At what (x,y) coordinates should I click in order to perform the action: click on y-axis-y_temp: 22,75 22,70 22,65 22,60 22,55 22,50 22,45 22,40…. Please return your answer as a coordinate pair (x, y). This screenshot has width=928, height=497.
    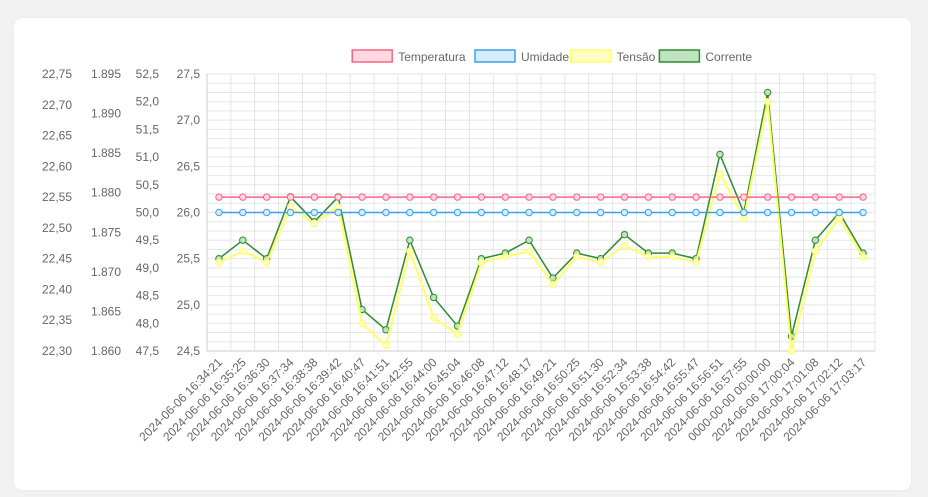
    Looking at the image, I should click on (57, 212).